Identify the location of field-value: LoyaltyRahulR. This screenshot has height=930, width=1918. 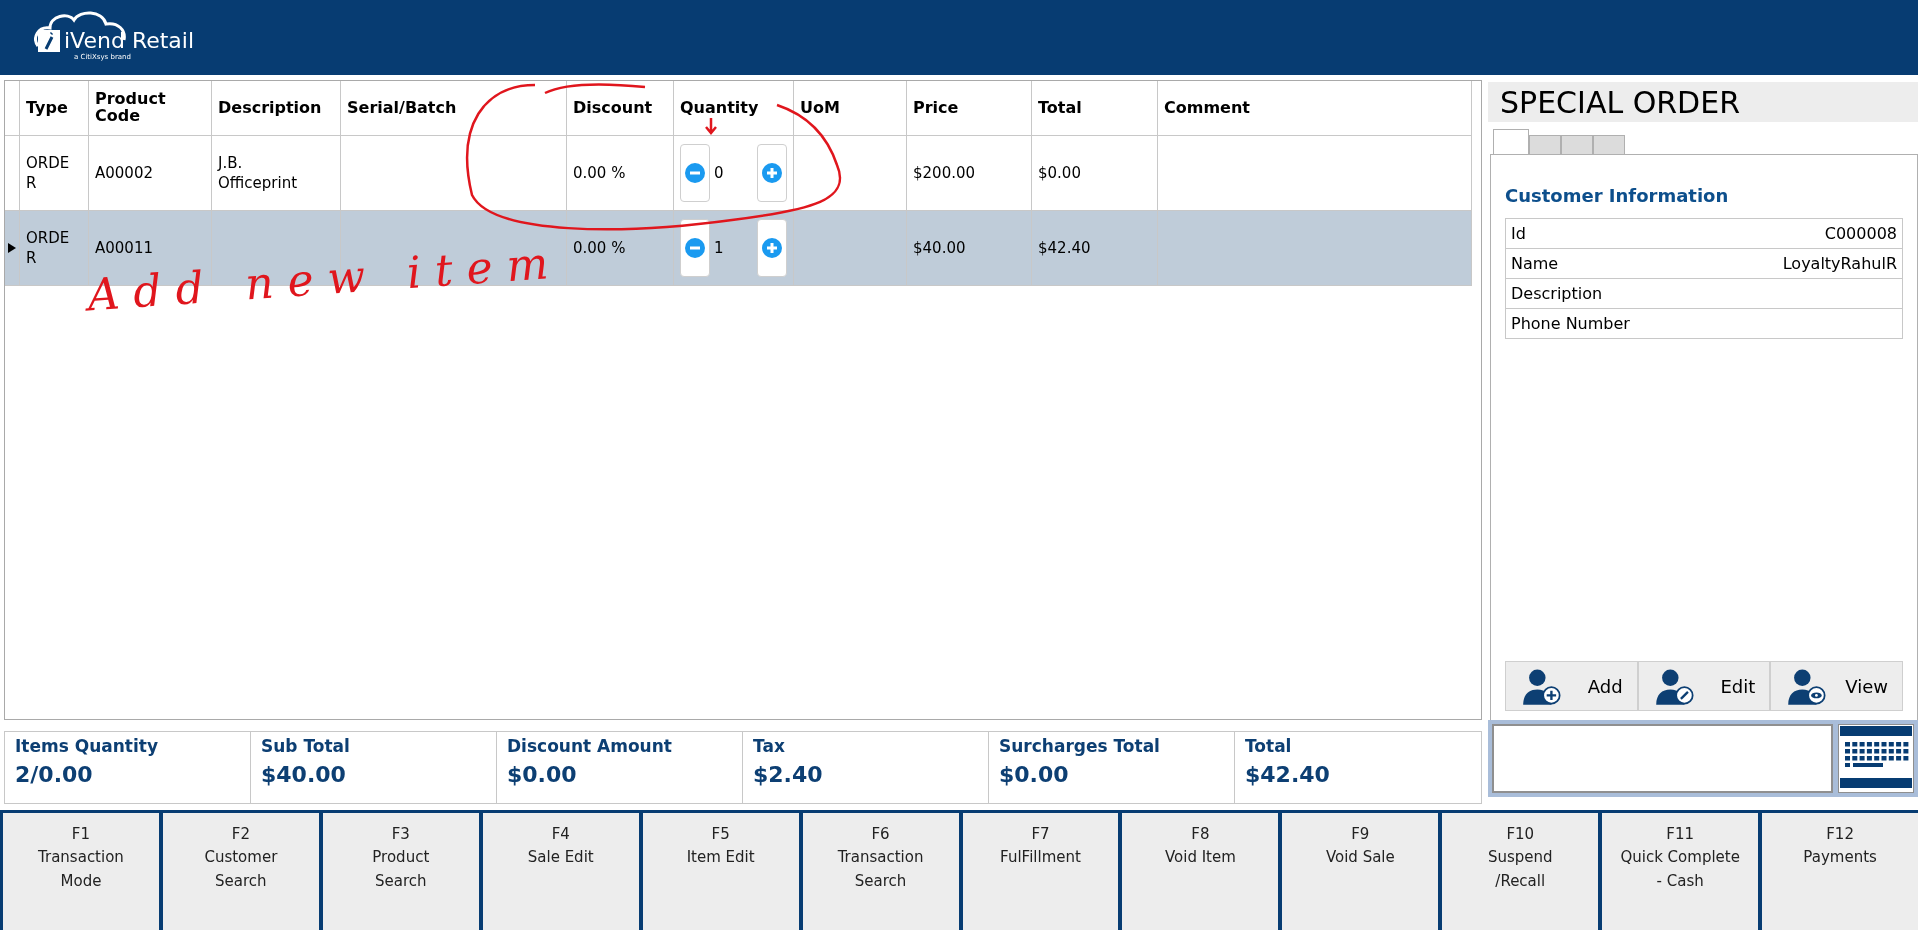
(1839, 263).